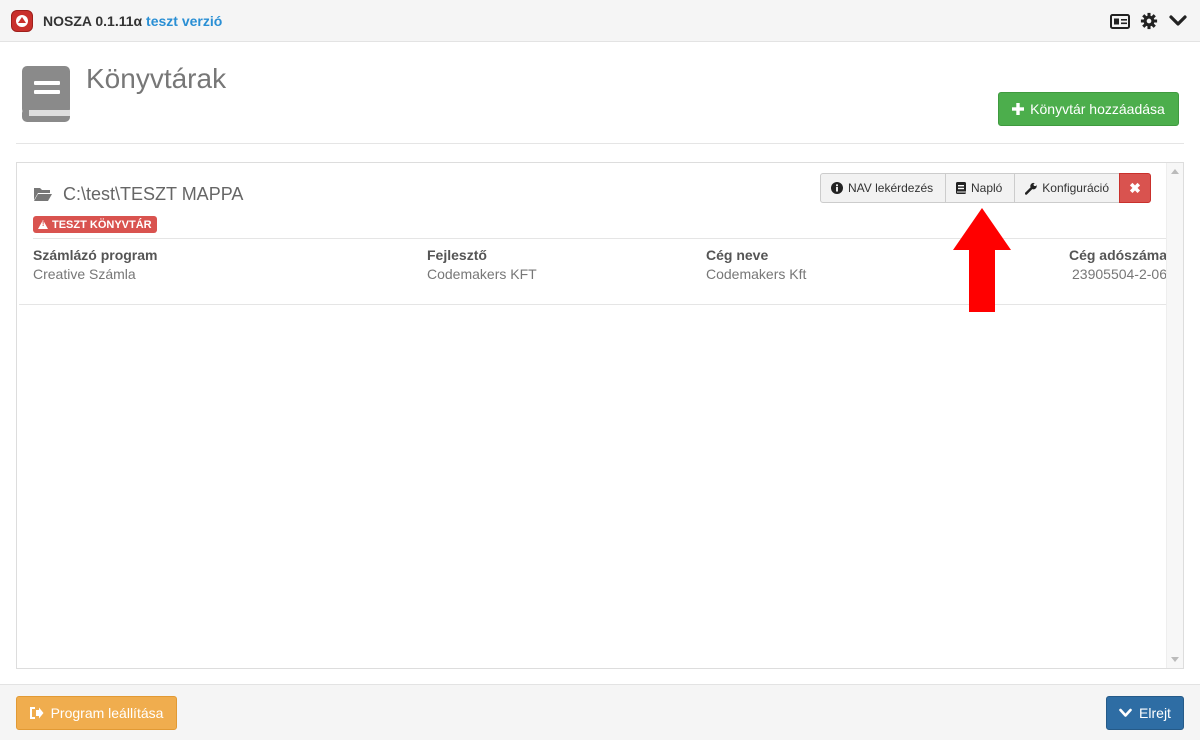  I want to click on scroll-up-arrow-icon, so click(1175, 171).